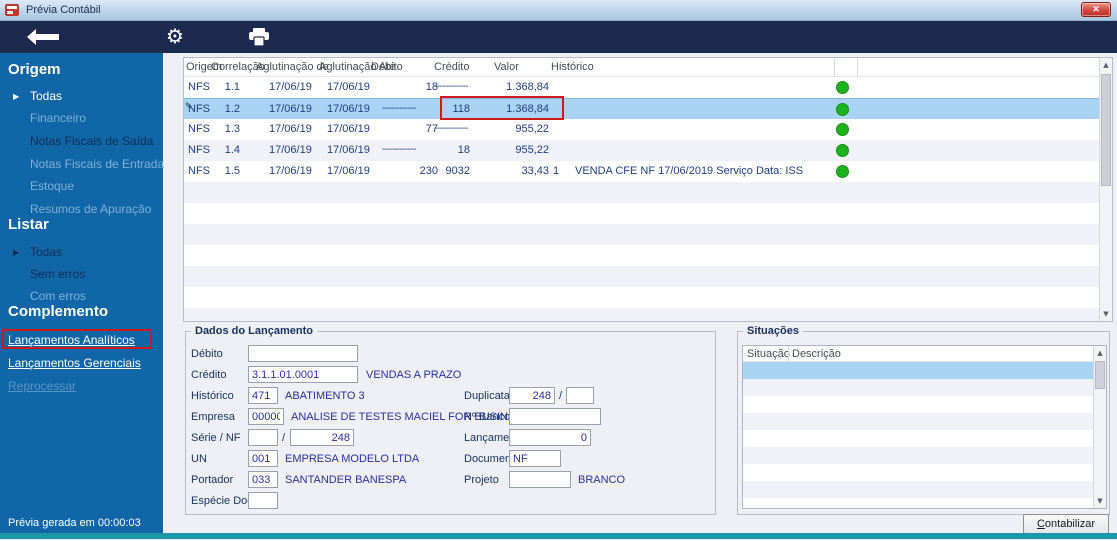  I want to click on sidebar-link-reprocessar: Reprocessar, so click(42, 386).